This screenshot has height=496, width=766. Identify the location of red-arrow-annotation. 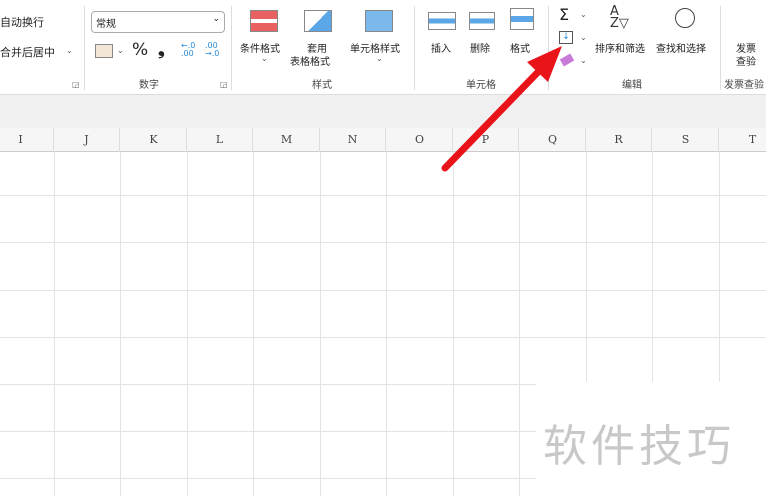
(501, 109).